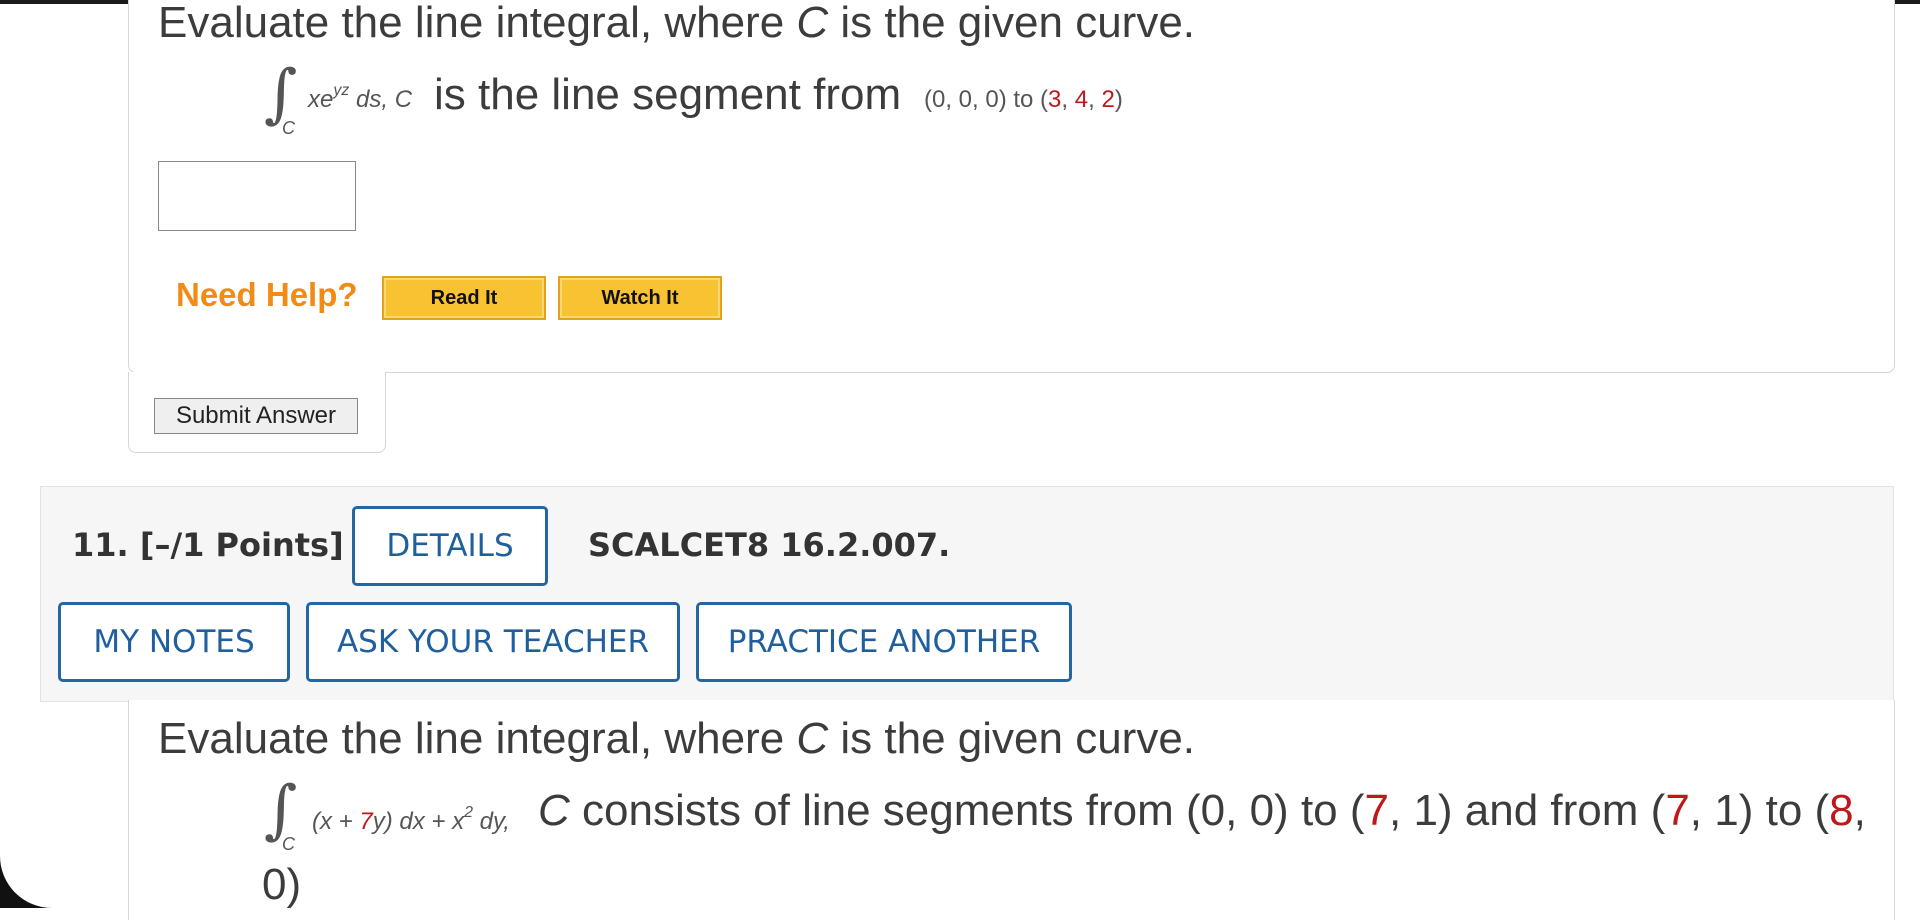 The width and height of the screenshot is (1920, 920). What do you see at coordinates (464, 298) in the screenshot?
I see `read-it-button: Read It` at bounding box center [464, 298].